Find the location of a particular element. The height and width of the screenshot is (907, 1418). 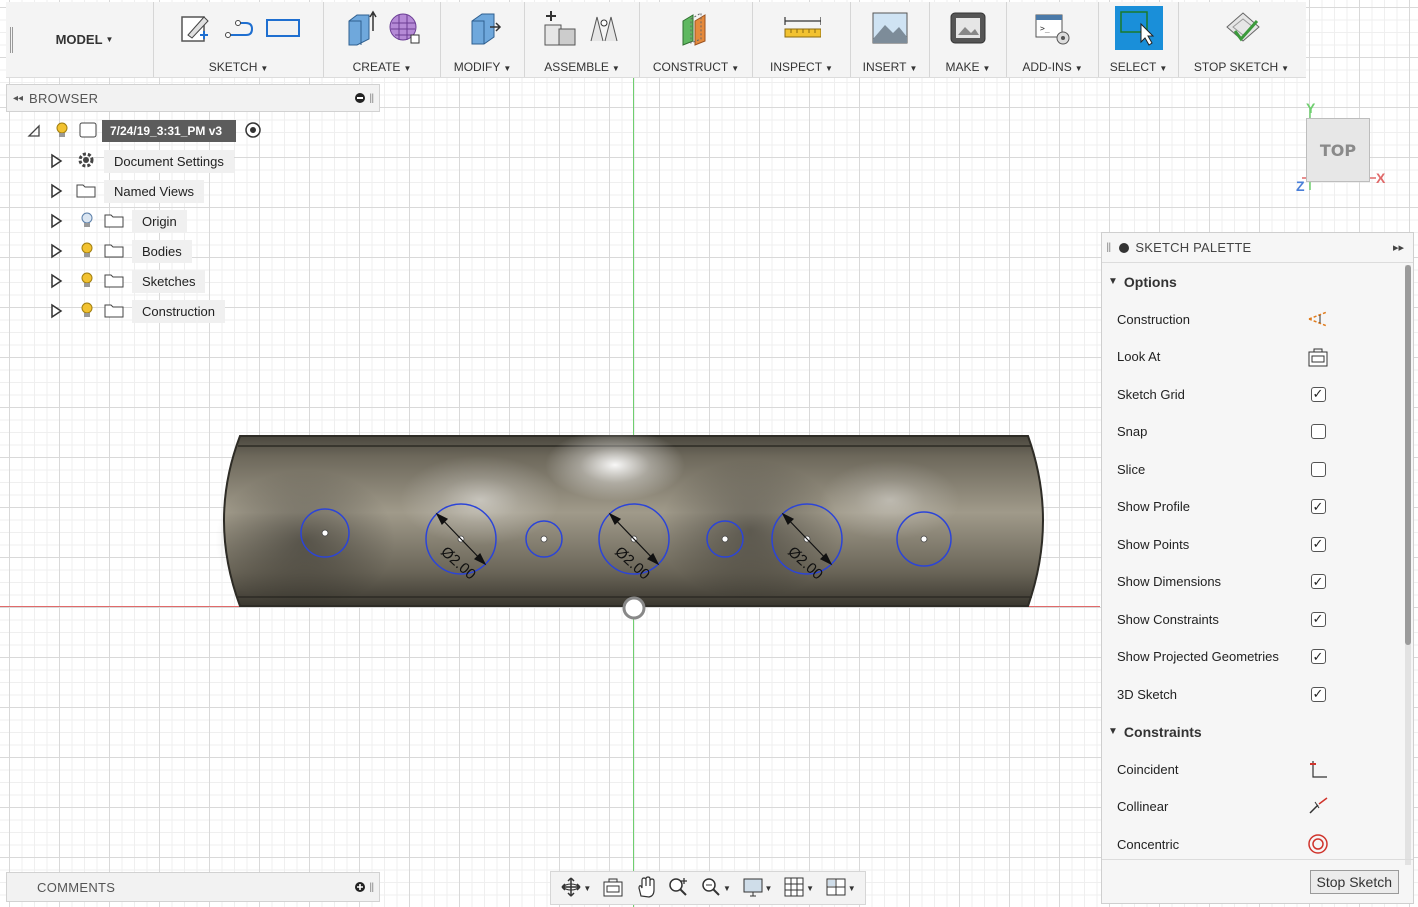

palette-scrollbar is located at coordinates (1408, 565).